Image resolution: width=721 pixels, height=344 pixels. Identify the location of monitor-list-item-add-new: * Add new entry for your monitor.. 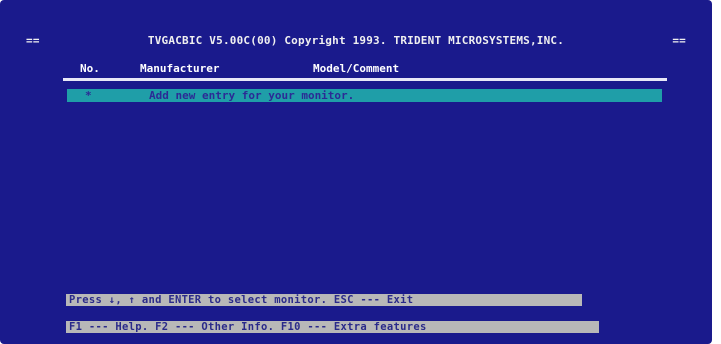
(364, 95).